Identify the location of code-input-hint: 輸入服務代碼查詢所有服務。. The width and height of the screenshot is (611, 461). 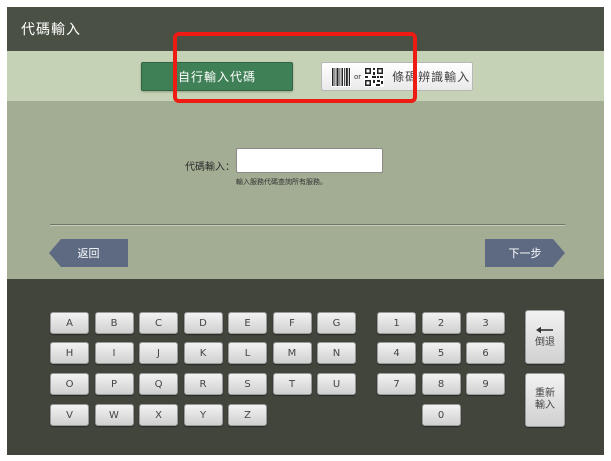
(281, 182).